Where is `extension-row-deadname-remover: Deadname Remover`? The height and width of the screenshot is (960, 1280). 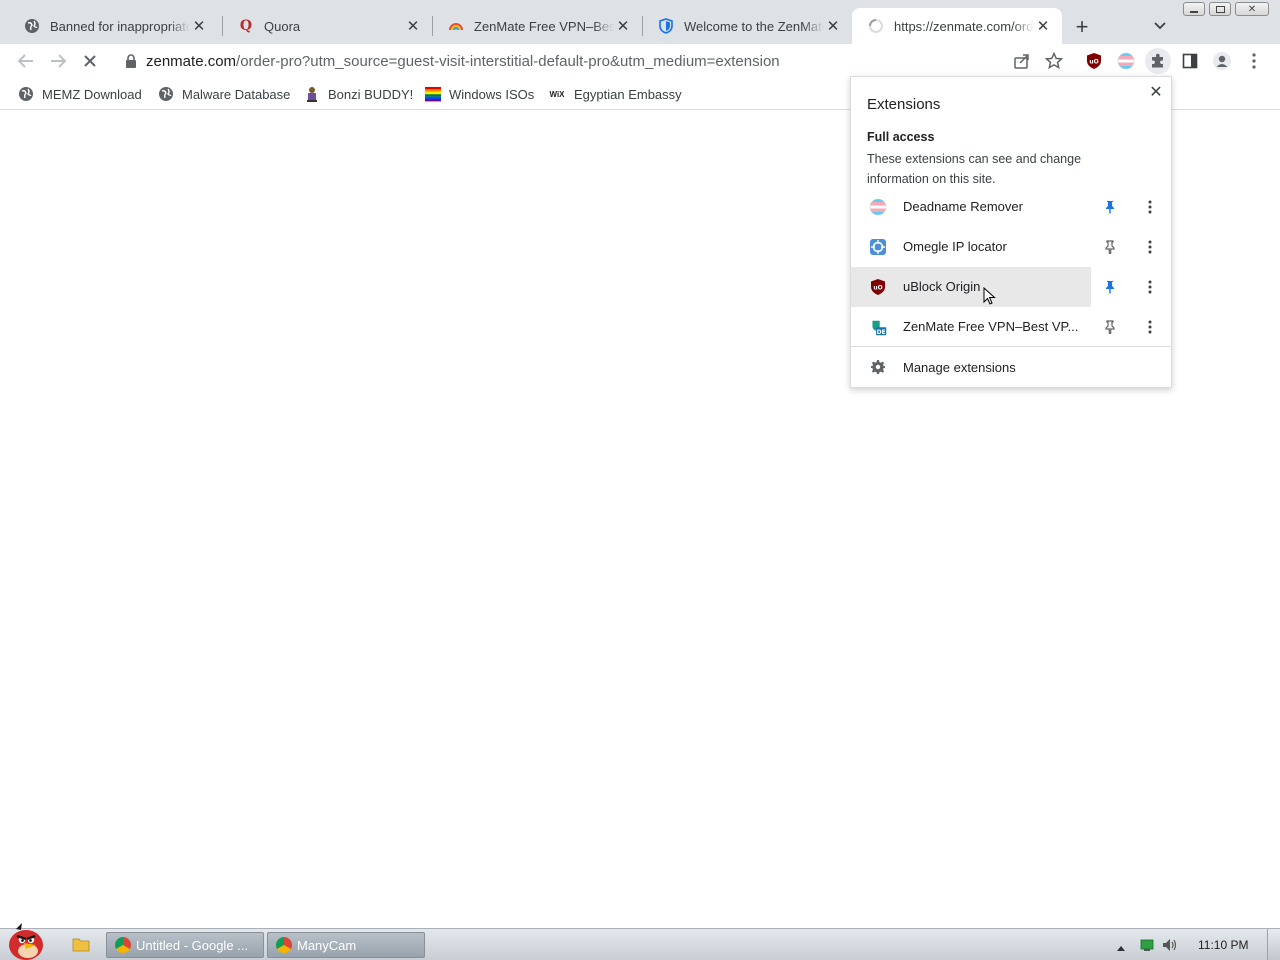 extension-row-deadname-remover: Deadname Remover is located at coordinates (1011, 207).